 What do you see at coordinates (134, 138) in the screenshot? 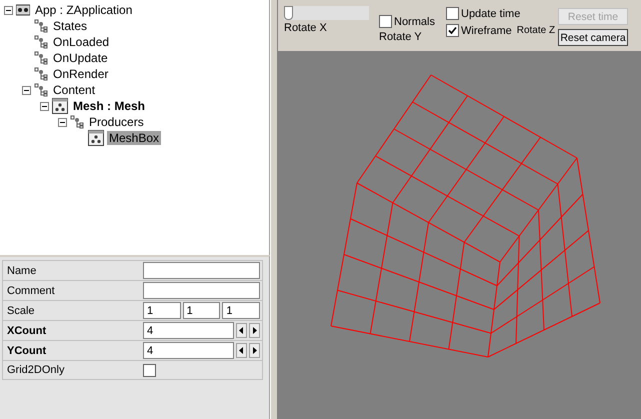
I see `tree-item: MeshBox` at bounding box center [134, 138].